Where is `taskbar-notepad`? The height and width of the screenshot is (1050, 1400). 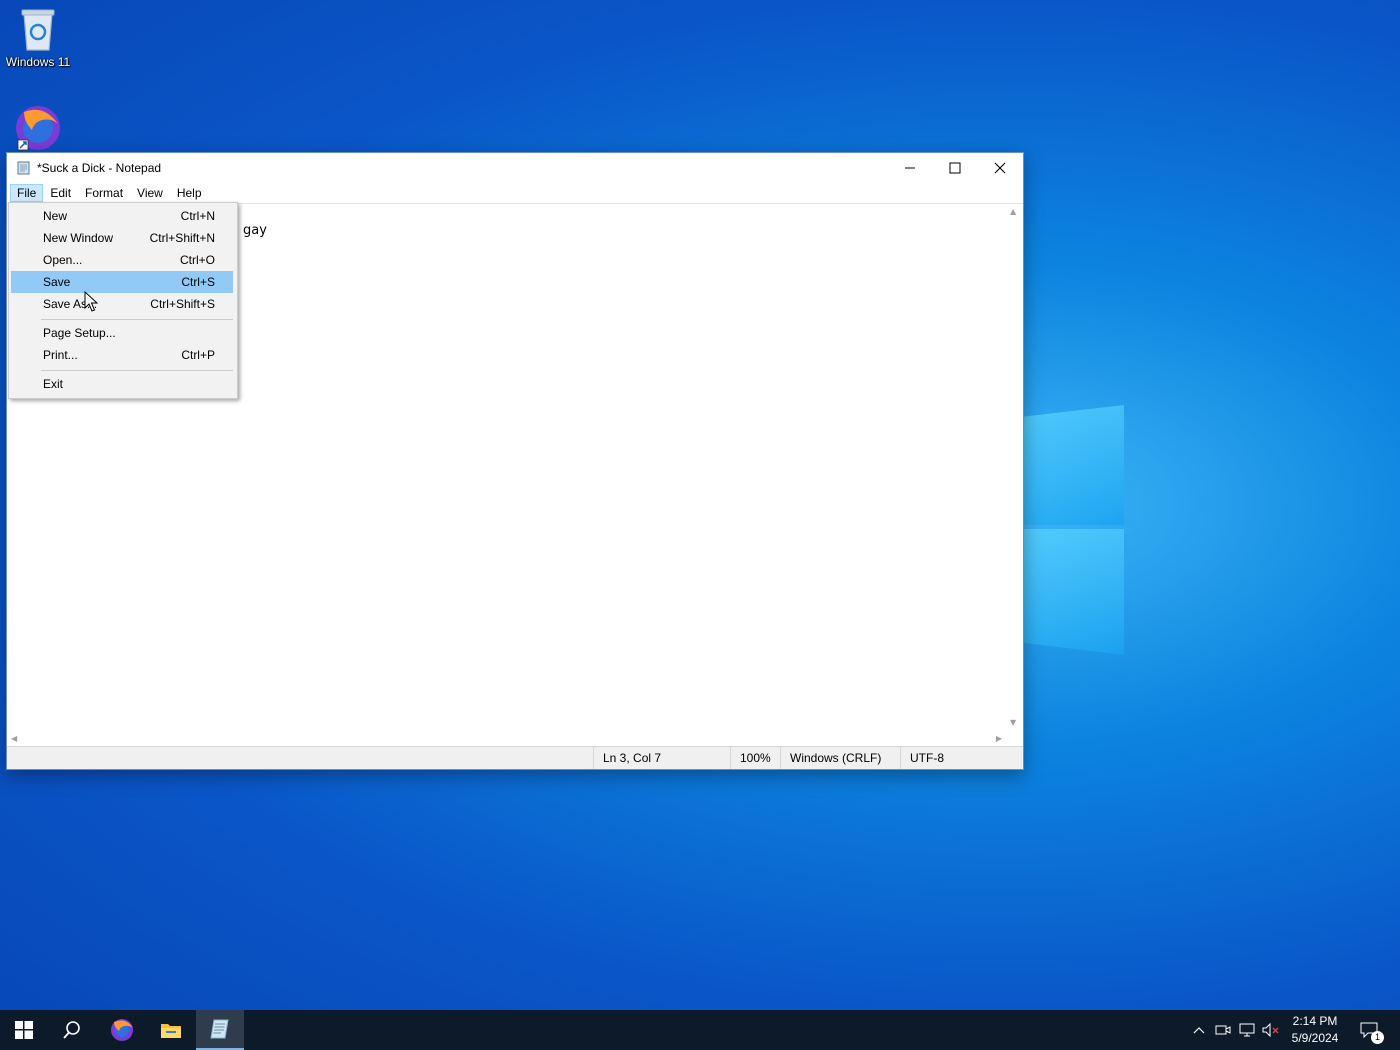 taskbar-notepad is located at coordinates (220, 1030).